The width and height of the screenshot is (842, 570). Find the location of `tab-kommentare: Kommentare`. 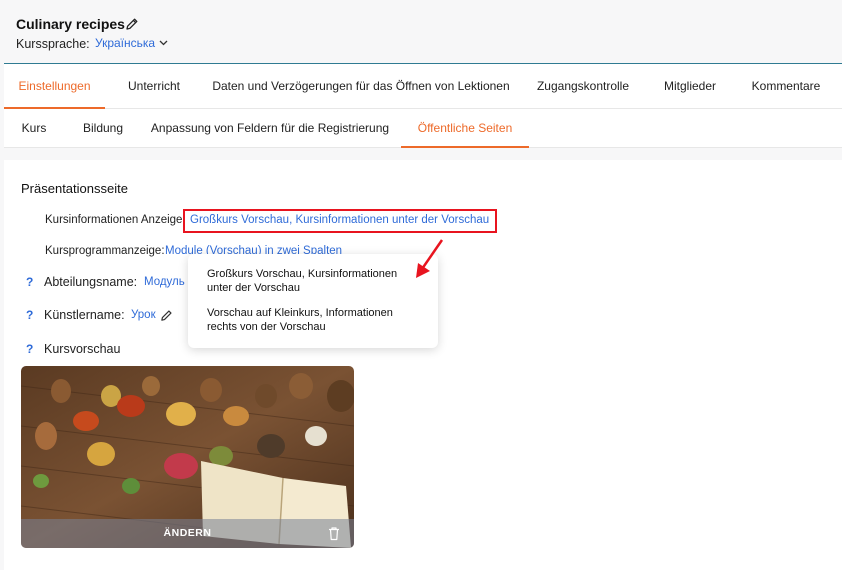

tab-kommentare: Kommentare is located at coordinates (786, 86).